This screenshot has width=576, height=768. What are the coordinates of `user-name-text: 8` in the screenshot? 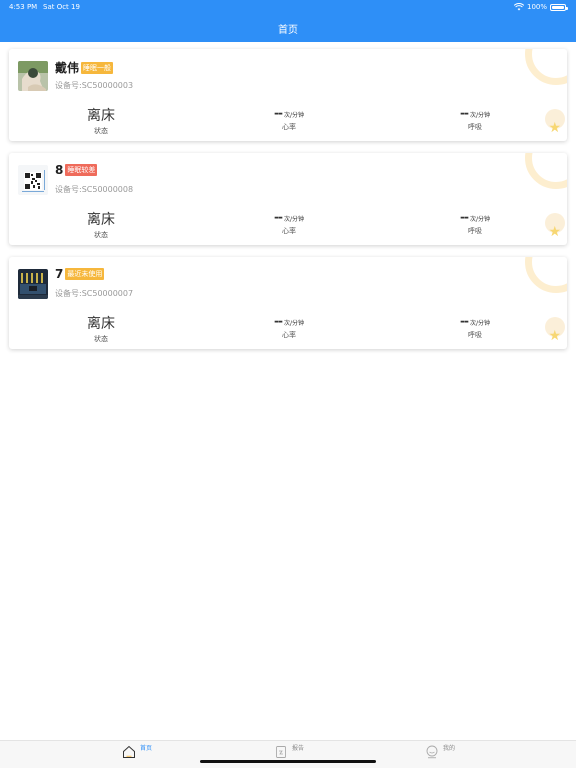 It's located at (59, 170).